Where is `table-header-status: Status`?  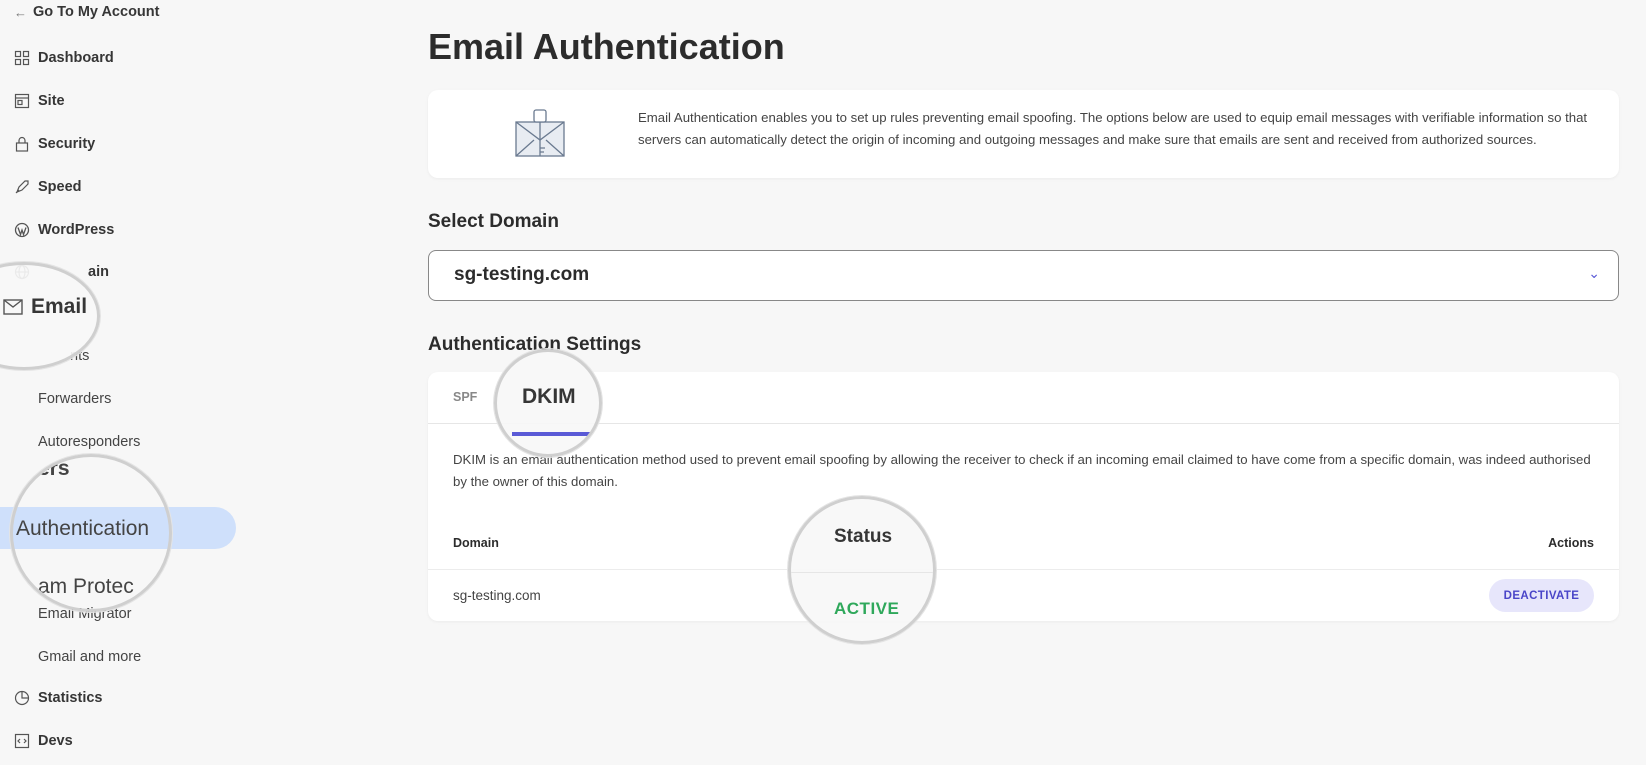
table-header-status: Status is located at coordinates (863, 536).